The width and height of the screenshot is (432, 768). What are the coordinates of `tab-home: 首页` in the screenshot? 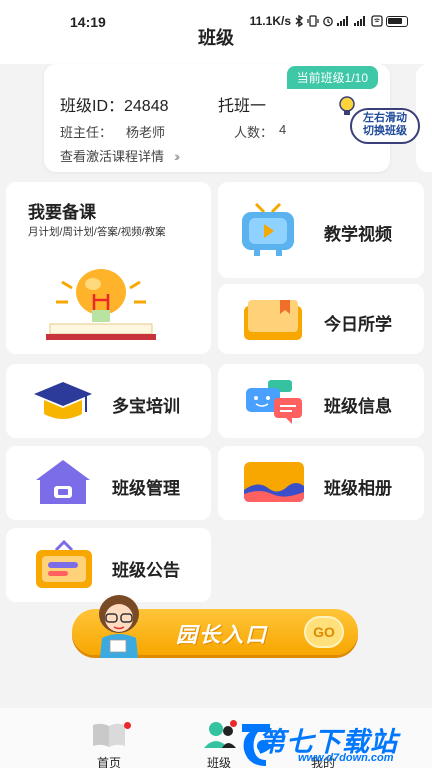 It's located at (109, 742).